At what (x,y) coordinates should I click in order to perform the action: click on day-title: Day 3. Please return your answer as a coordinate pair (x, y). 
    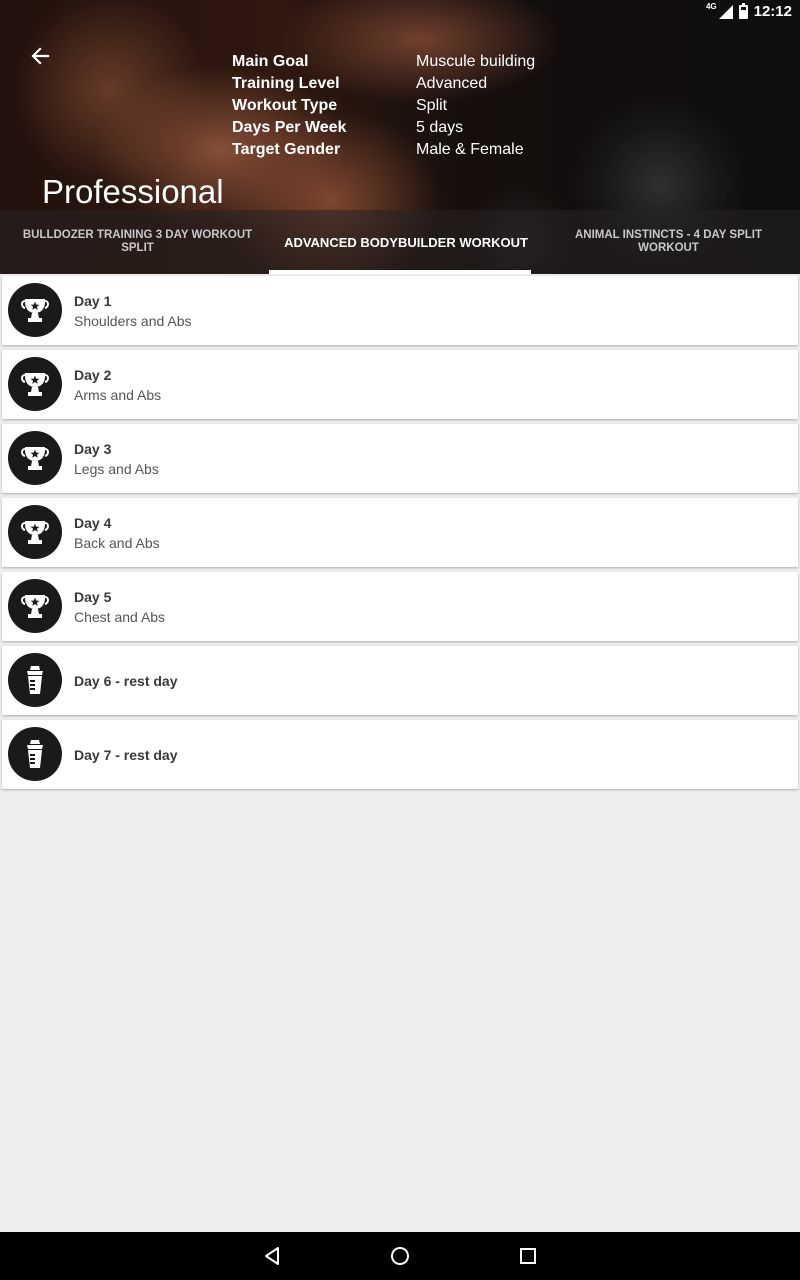
    Looking at the image, I should click on (93, 448).